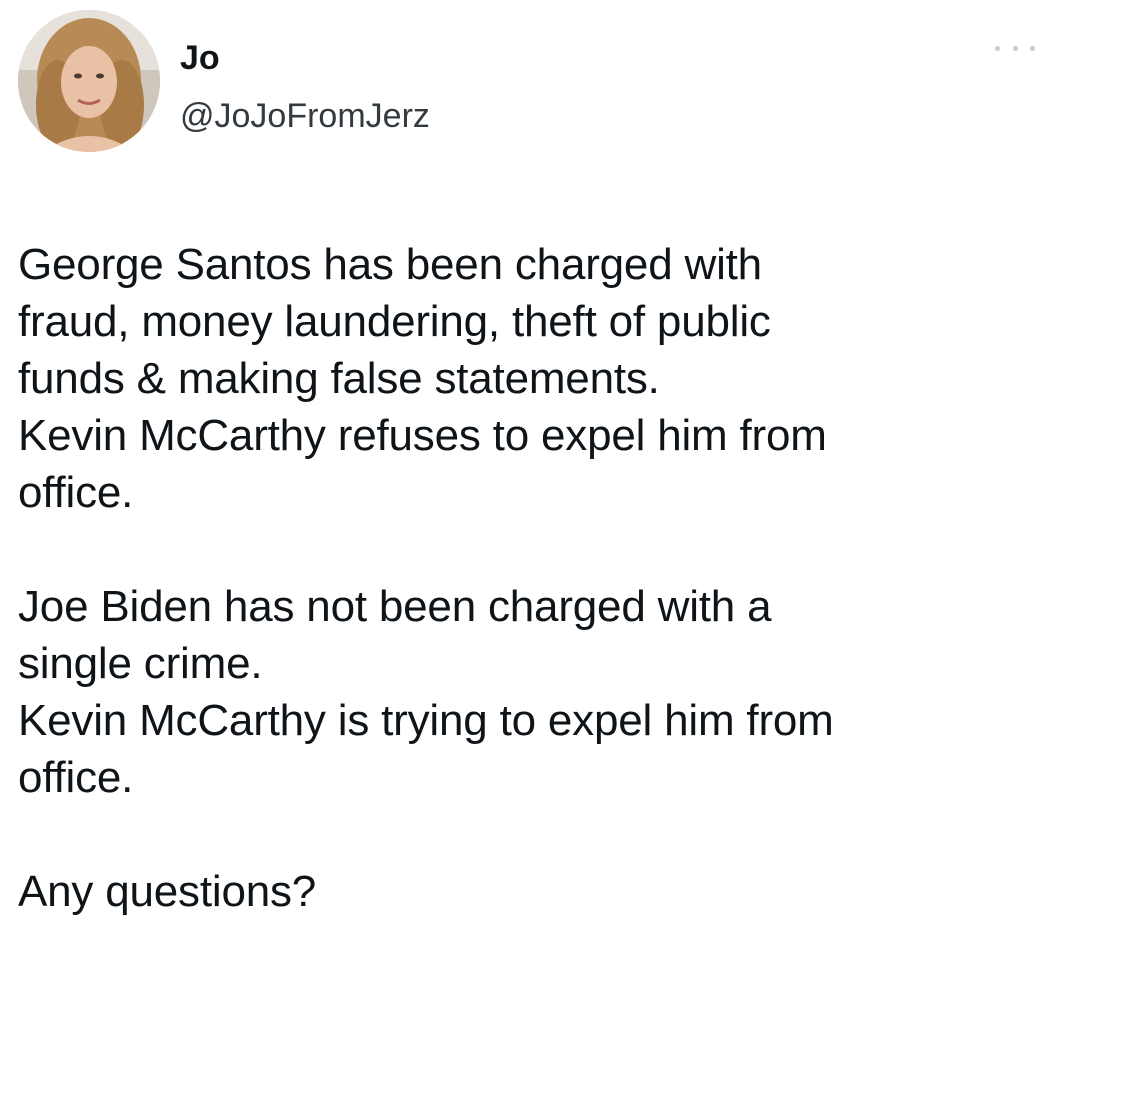  Describe the element at coordinates (339, 378) in the screenshot. I see `tweet-line: funds & making false statements.` at that location.